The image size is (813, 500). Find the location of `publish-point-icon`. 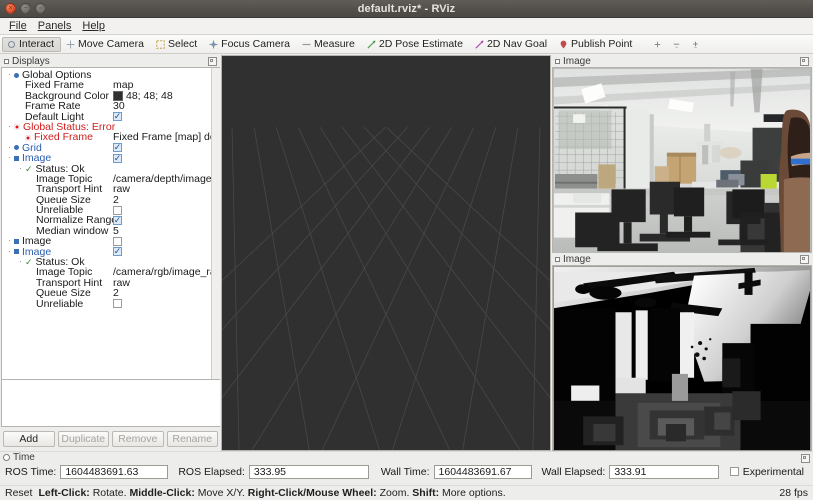

publish-point-icon is located at coordinates (563, 44).